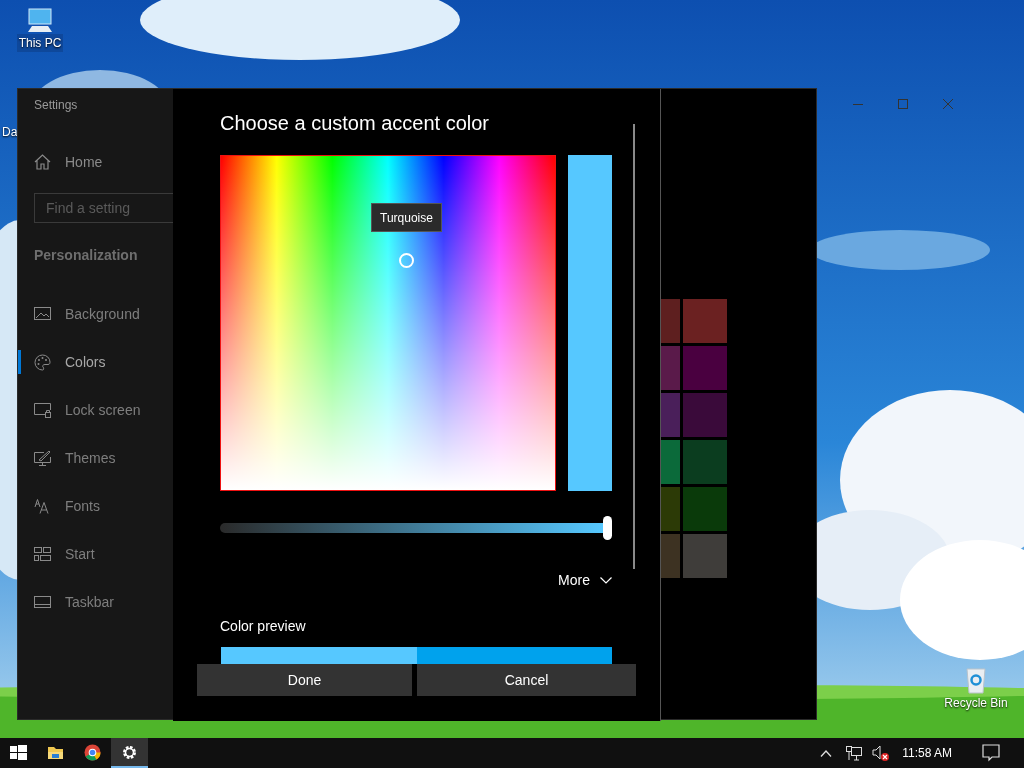 This screenshot has height=768, width=1024. I want to click on windows-logo-icon, so click(18, 752).